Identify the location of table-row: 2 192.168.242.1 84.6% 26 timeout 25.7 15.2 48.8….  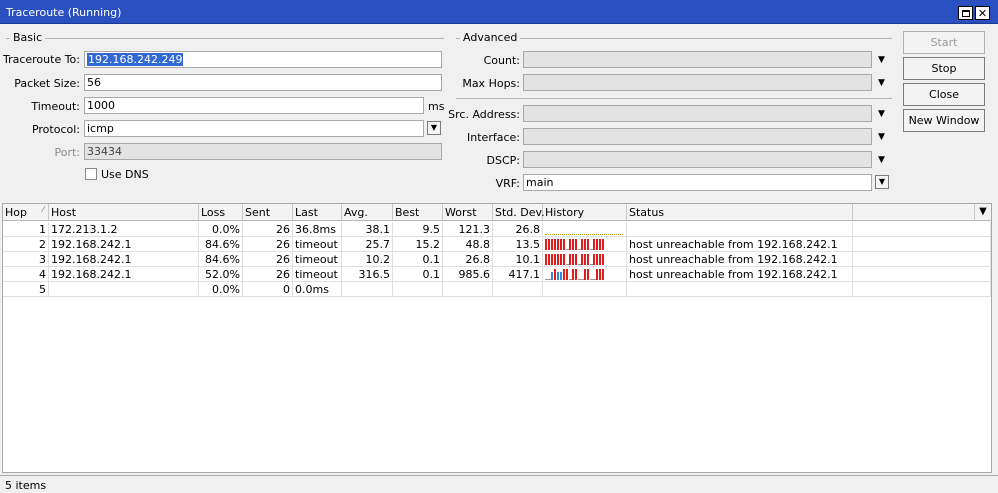
(497, 244).